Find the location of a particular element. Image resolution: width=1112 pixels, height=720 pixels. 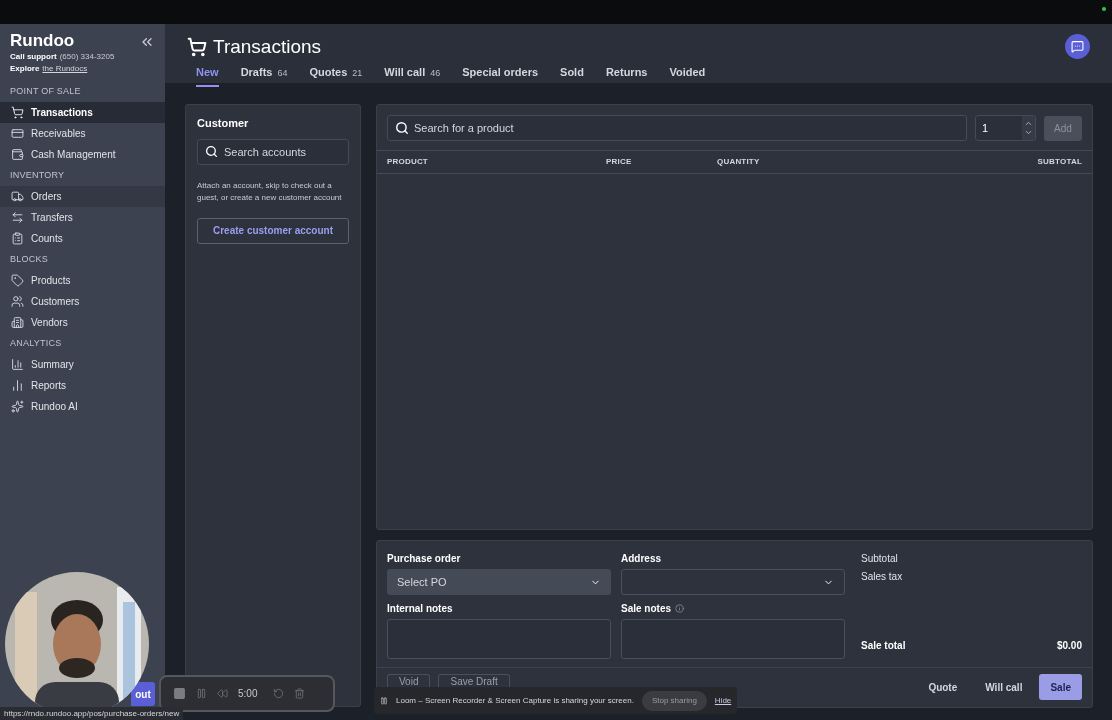

section-heading: POINT OF SALE is located at coordinates (45, 91).